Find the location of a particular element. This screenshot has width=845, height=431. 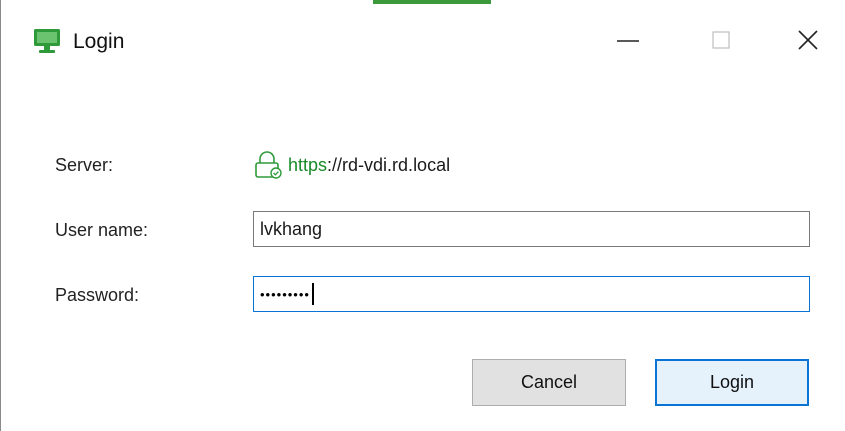

close-button is located at coordinates (808, 40).